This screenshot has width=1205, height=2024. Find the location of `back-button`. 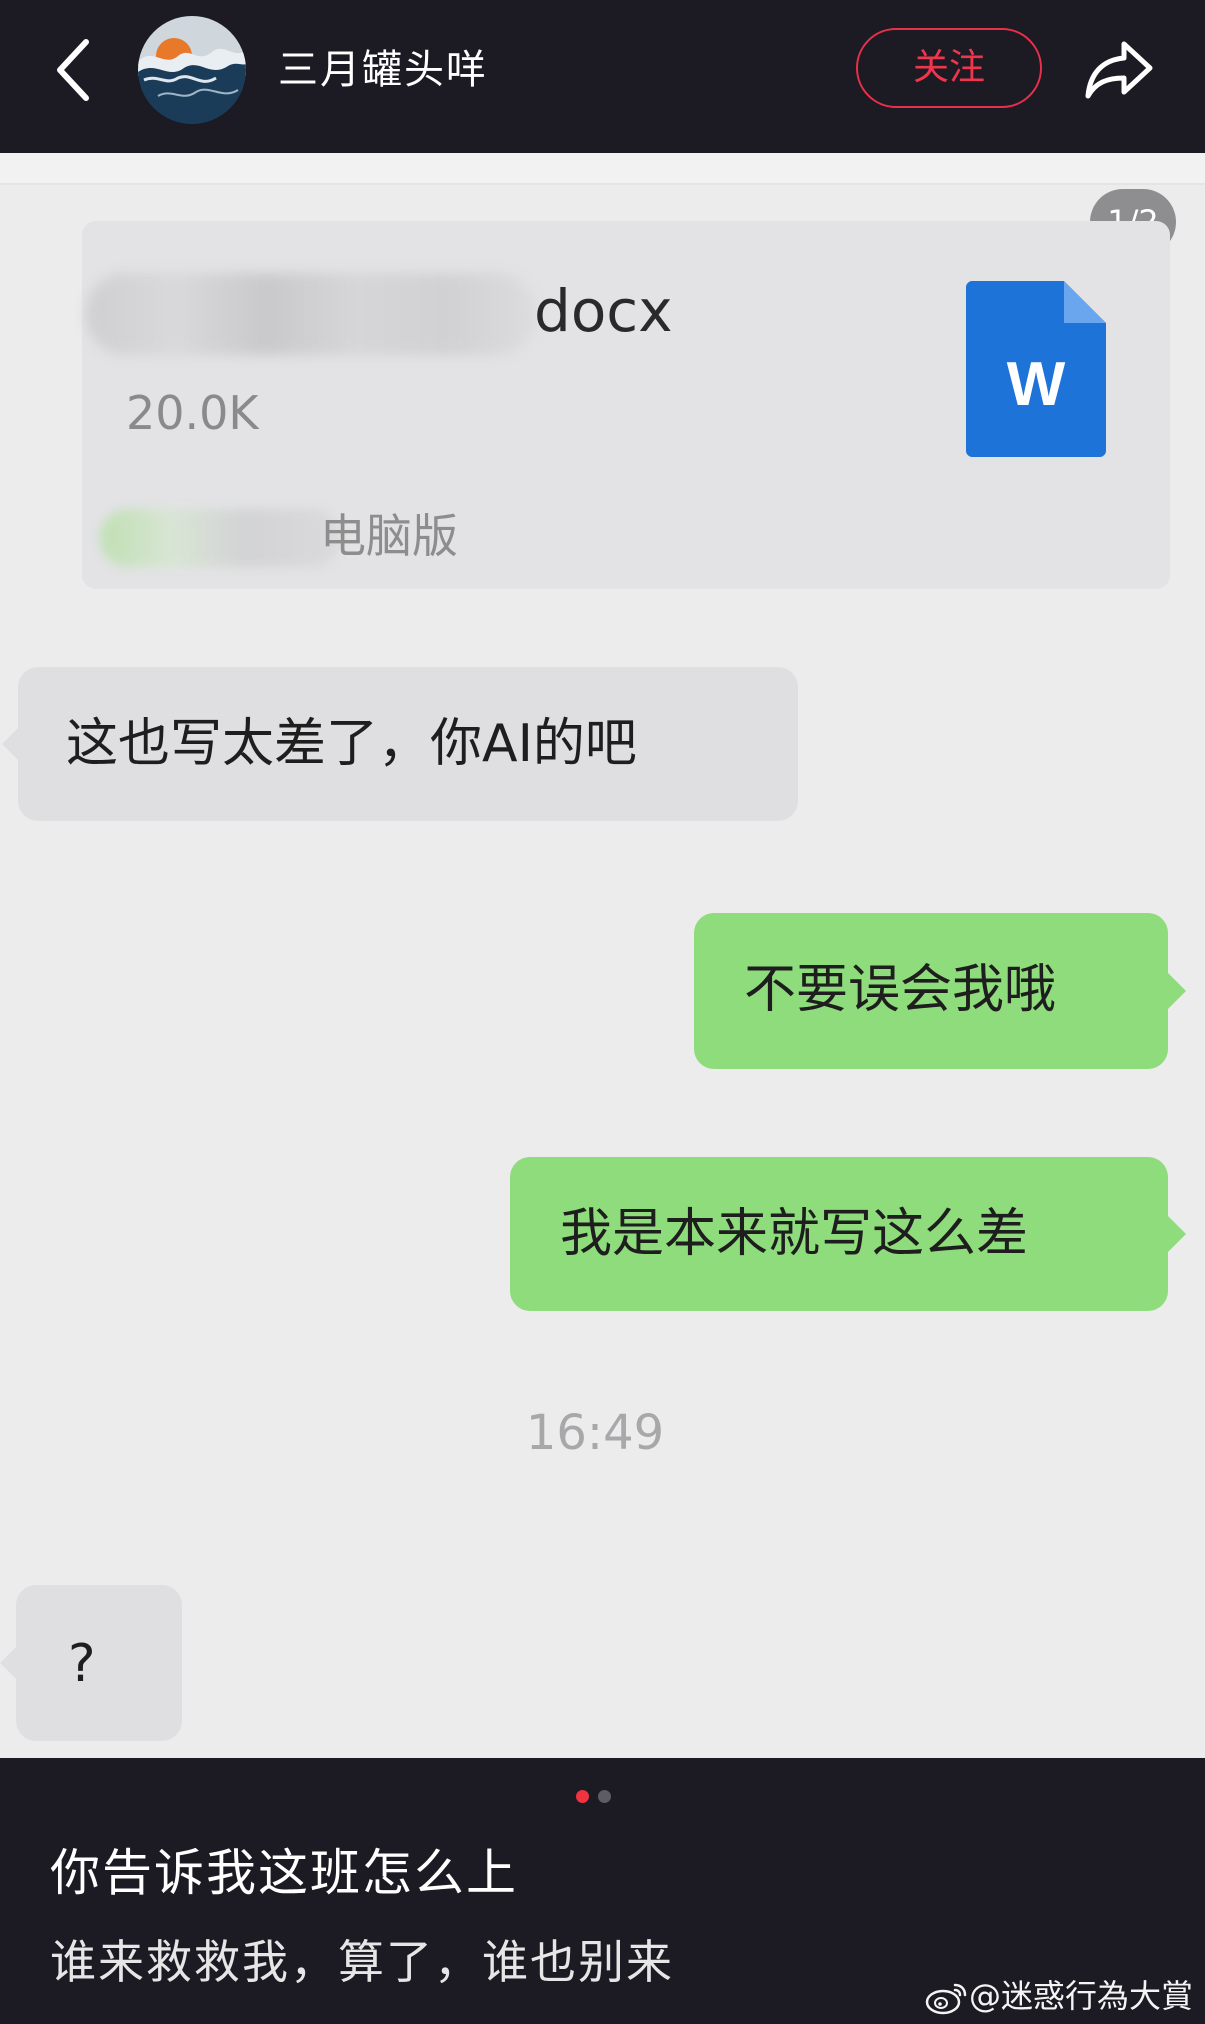

back-button is located at coordinates (78, 70).